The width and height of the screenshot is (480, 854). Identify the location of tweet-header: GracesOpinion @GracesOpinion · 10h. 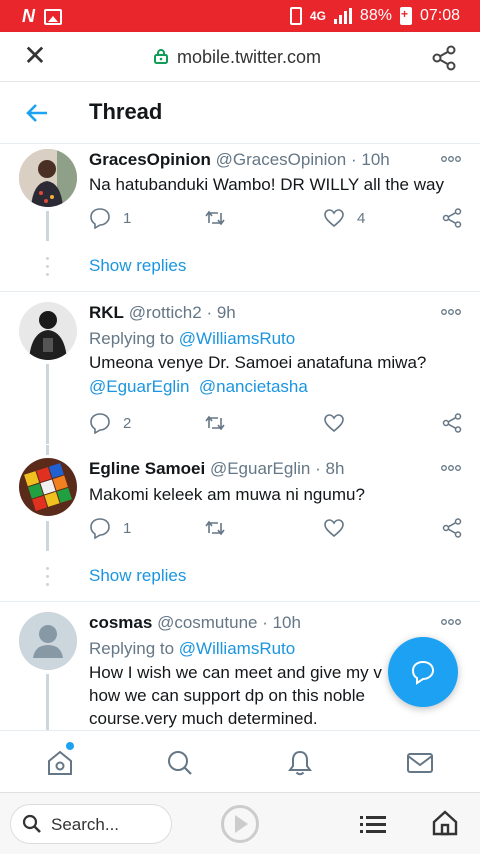
(239, 160).